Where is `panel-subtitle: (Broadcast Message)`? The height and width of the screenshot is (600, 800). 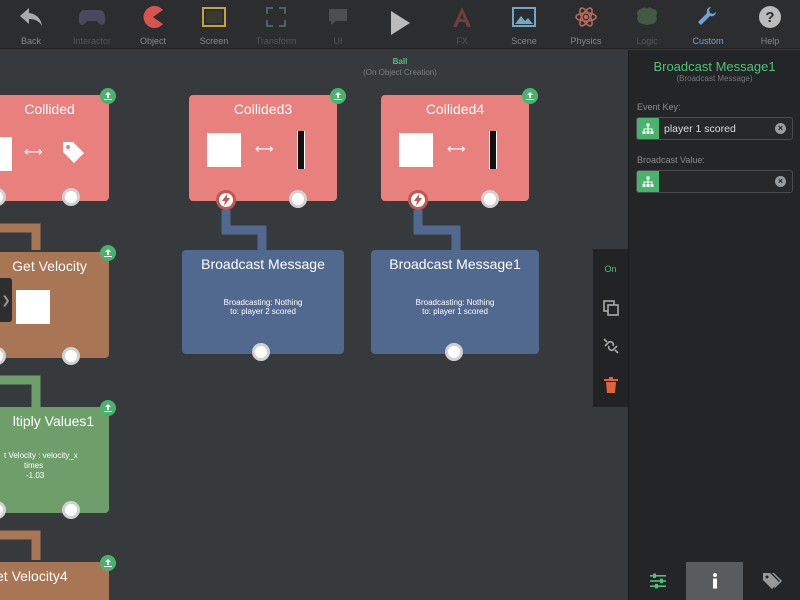 panel-subtitle: (Broadcast Message) is located at coordinates (714, 78).